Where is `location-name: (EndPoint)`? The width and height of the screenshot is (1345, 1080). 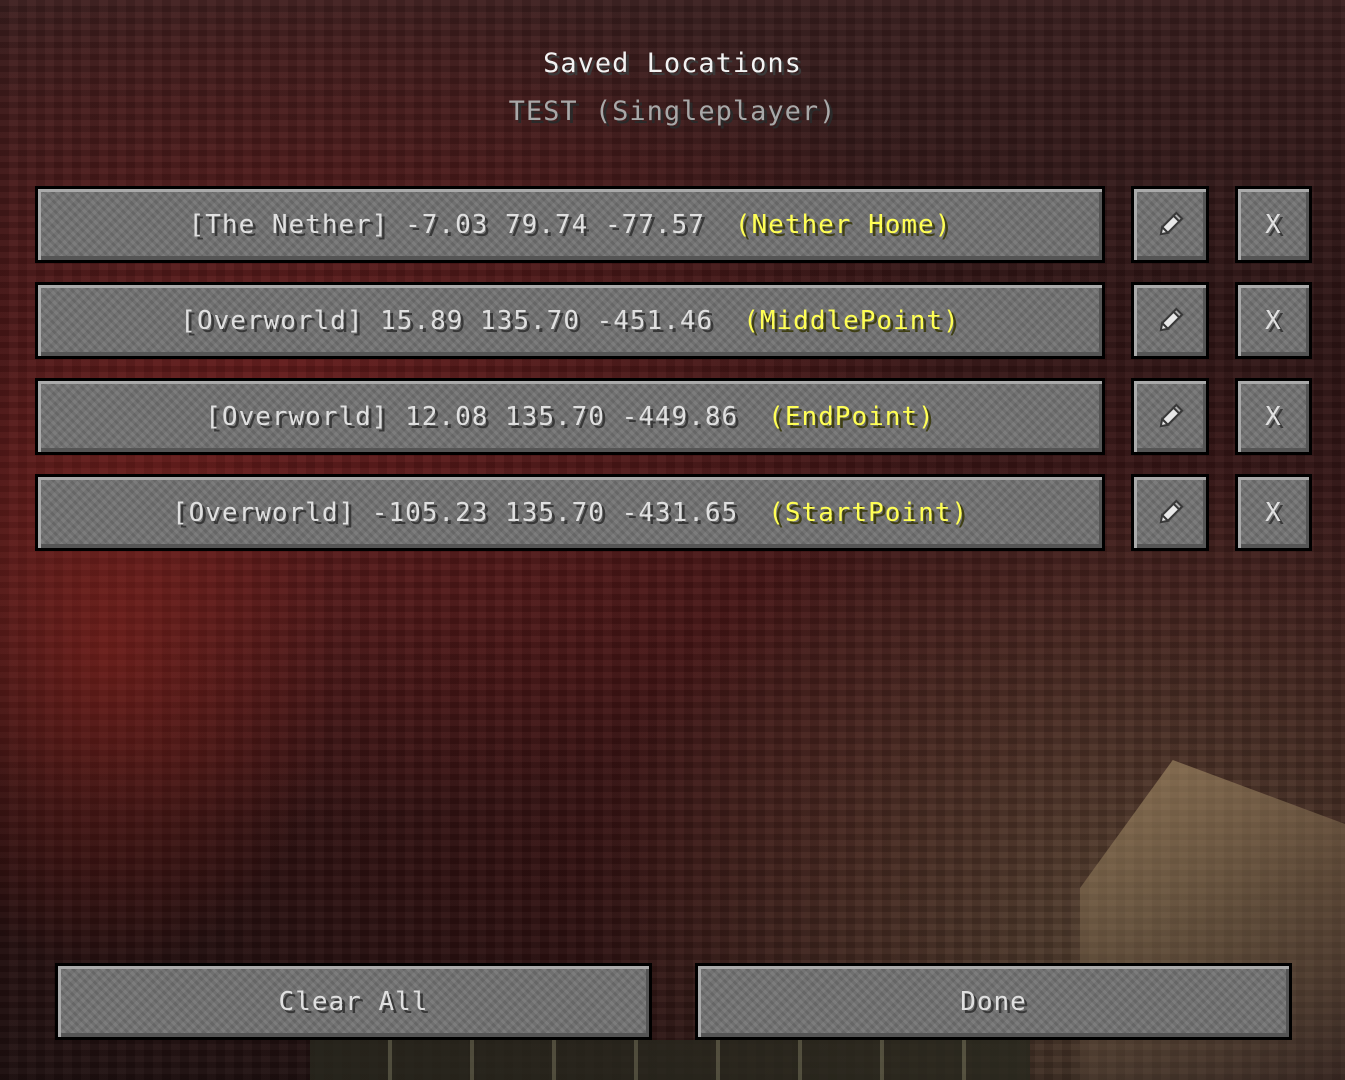
location-name: (EndPoint) is located at coordinates (851, 416).